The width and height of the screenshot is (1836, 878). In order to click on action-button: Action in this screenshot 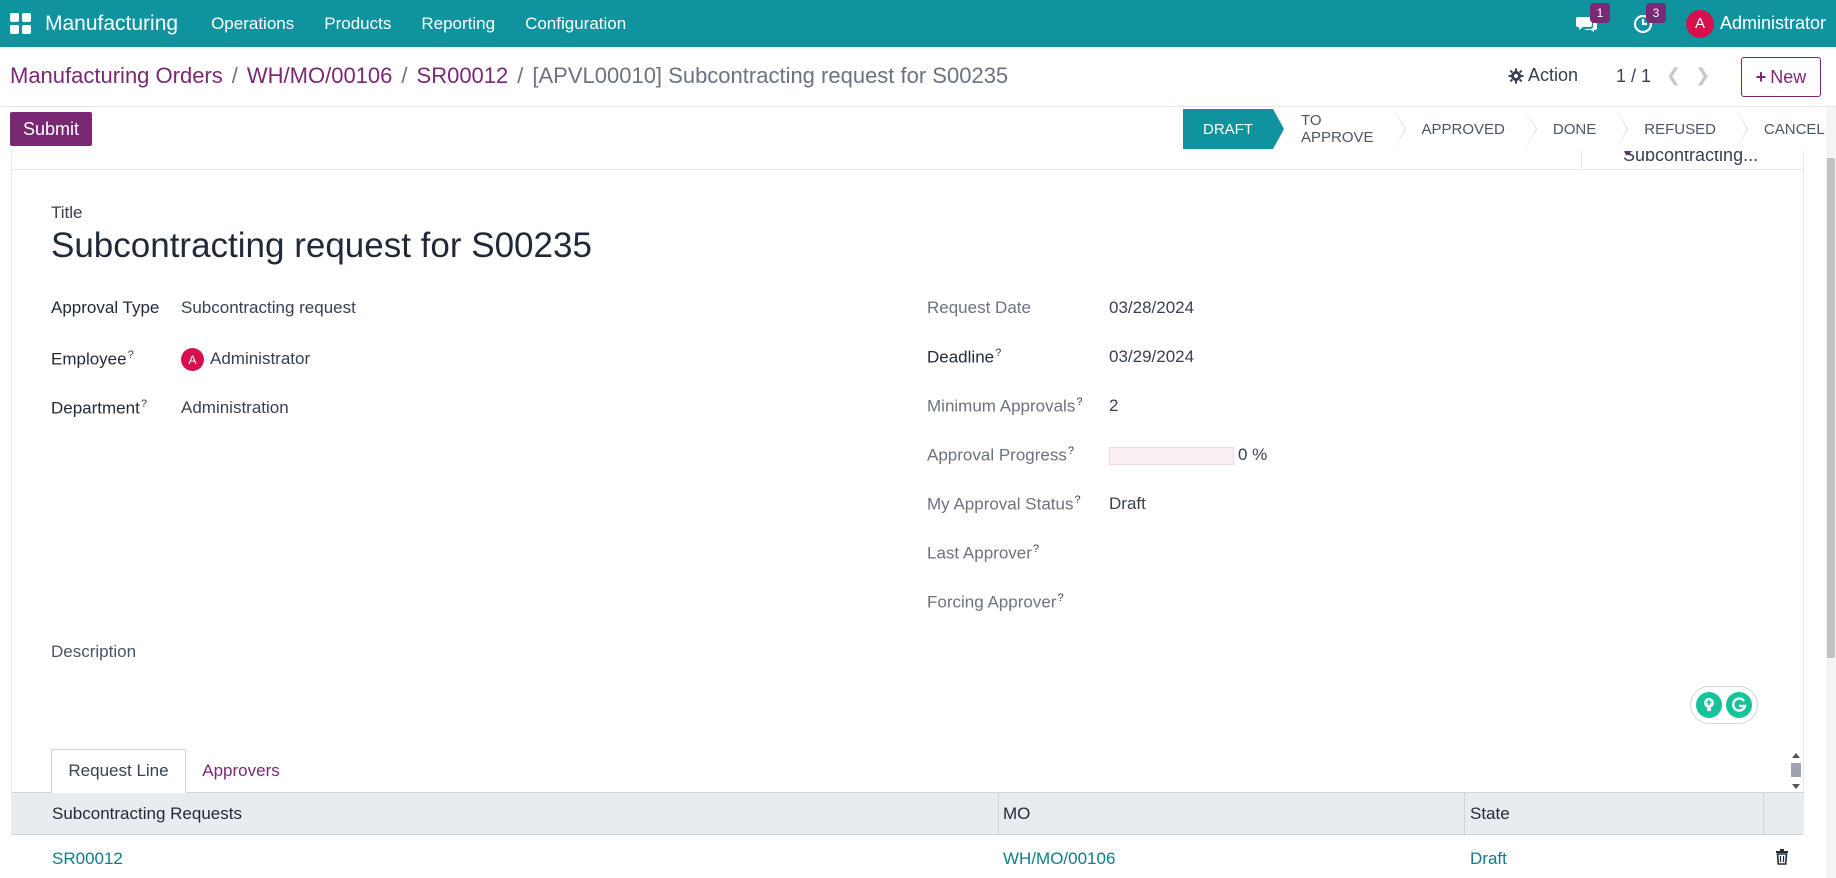, I will do `click(1543, 75)`.